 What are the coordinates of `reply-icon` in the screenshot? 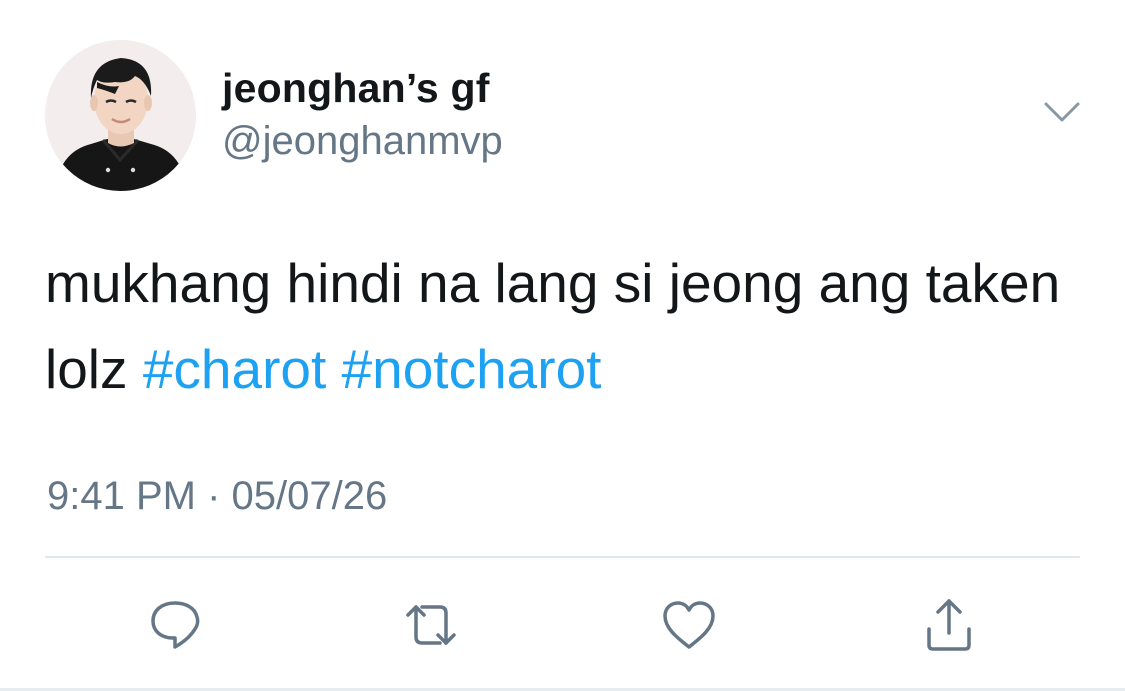 It's located at (175, 625).